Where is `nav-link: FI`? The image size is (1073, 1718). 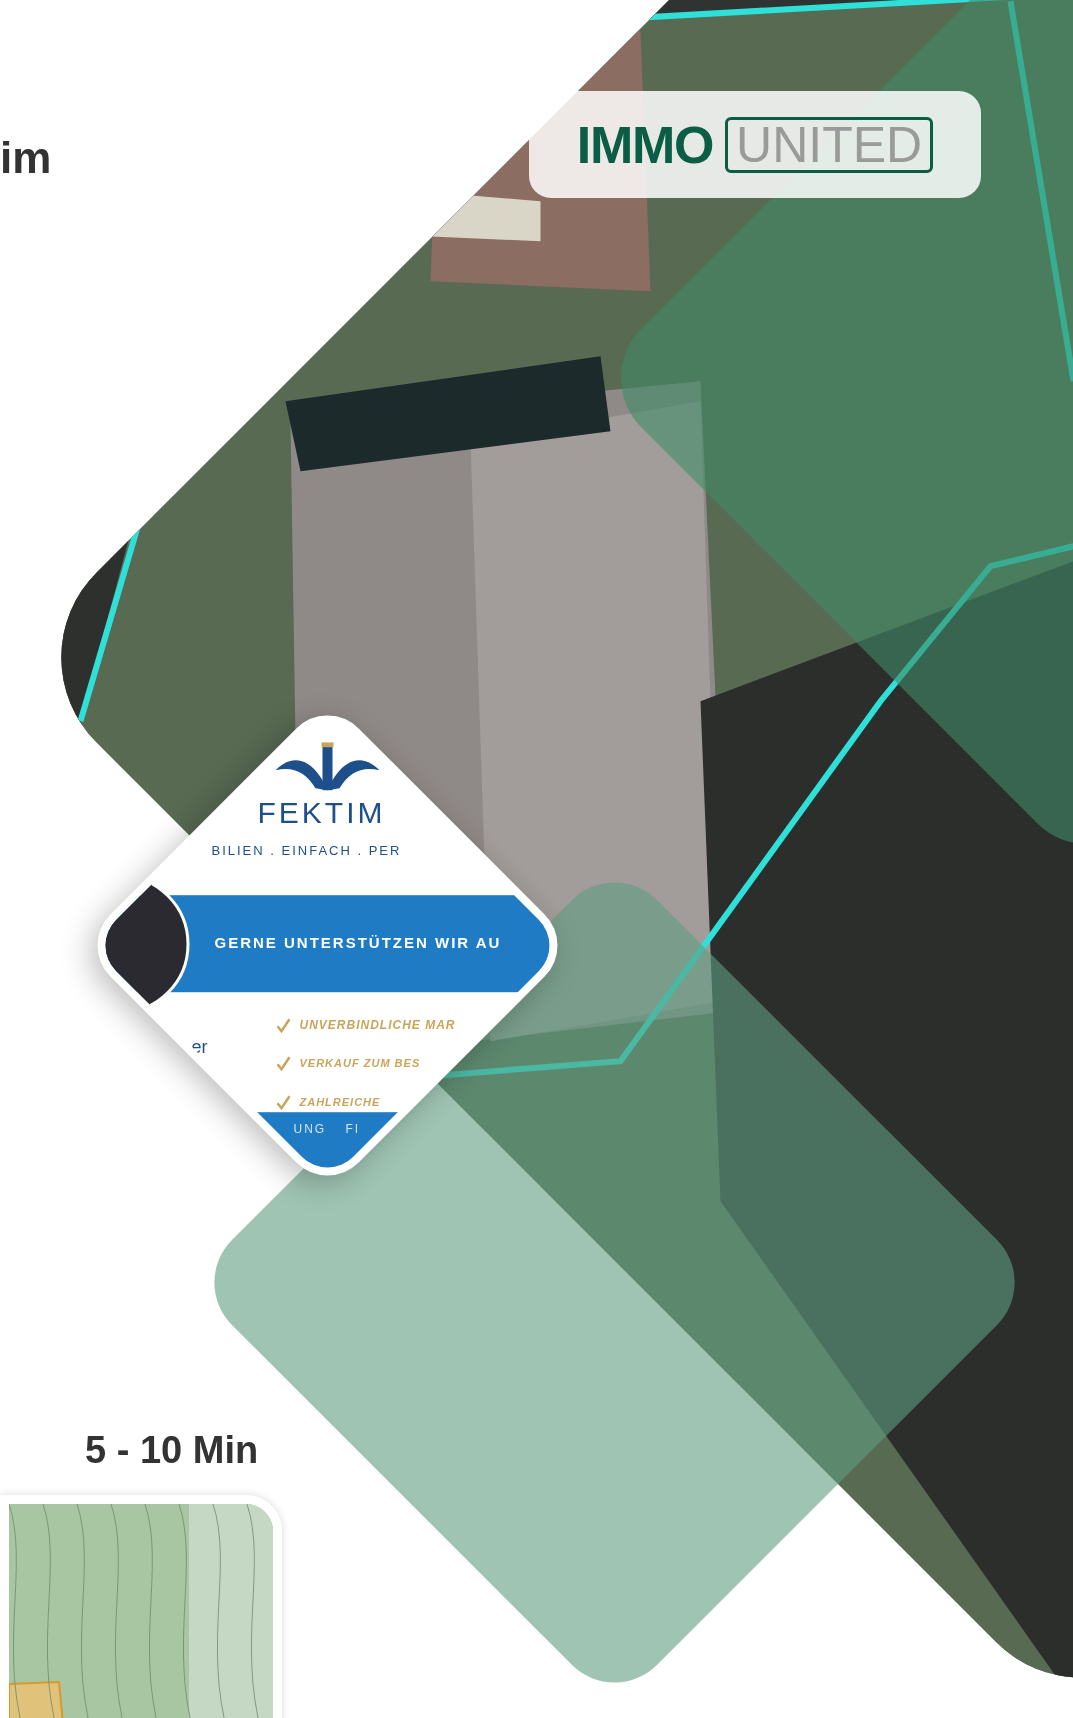
nav-link: FI is located at coordinates (353, 1128).